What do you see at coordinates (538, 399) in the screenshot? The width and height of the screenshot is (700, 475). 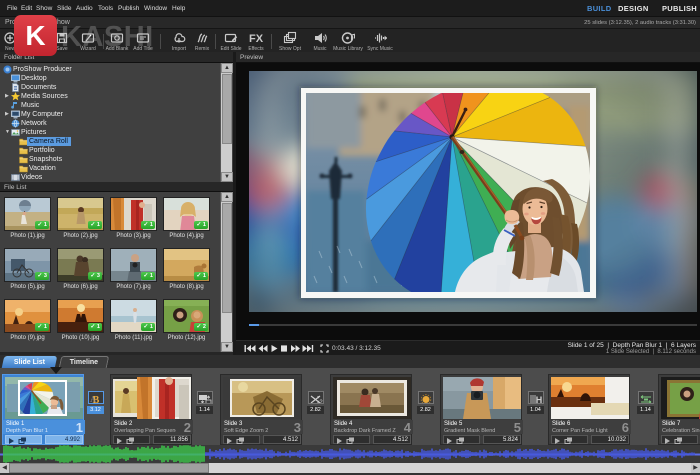 I see `svg-text: H` at bounding box center [538, 399].